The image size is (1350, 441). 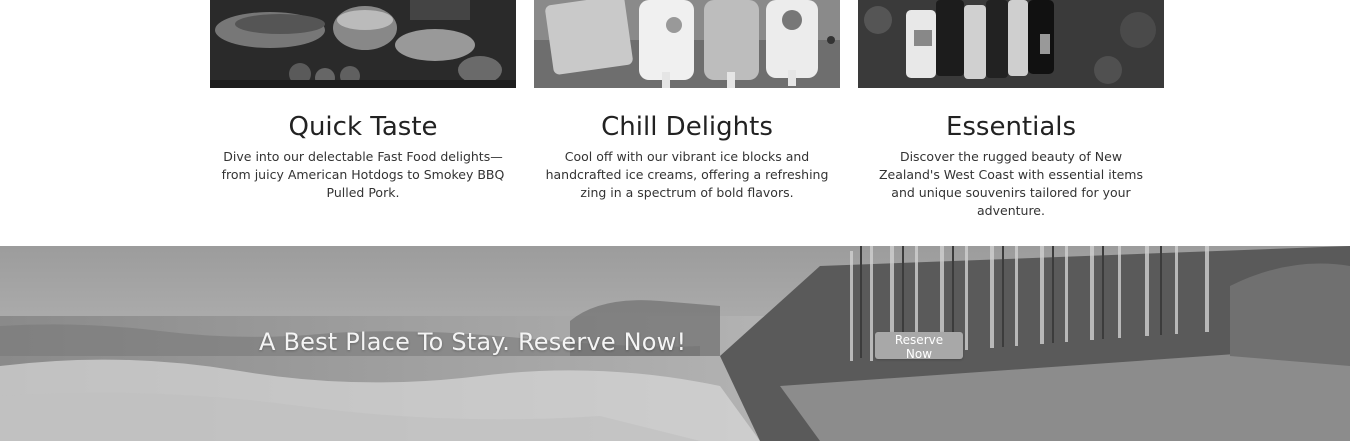 What do you see at coordinates (687, 44) in the screenshot?
I see `ice-blocks-image` at bounding box center [687, 44].